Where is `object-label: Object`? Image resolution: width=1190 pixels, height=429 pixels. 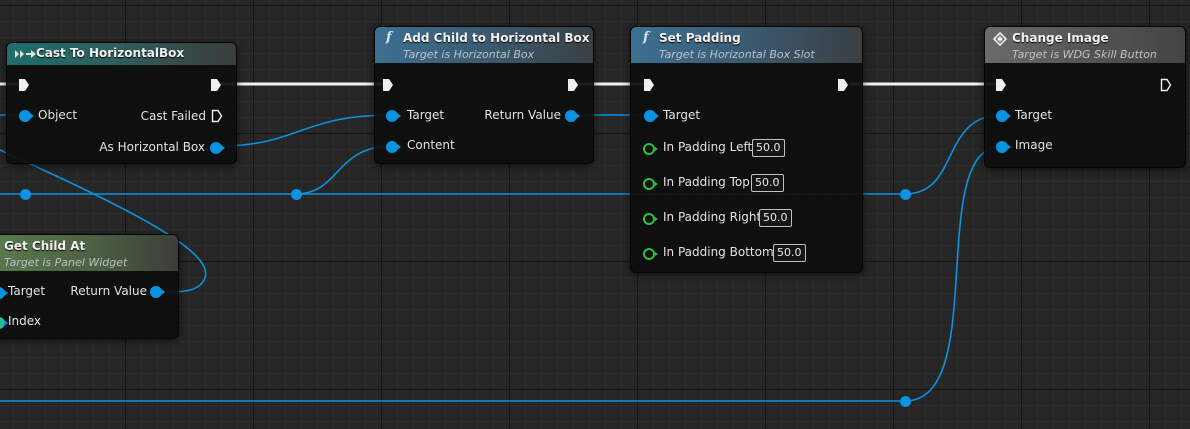 object-label: Object is located at coordinates (58, 115).